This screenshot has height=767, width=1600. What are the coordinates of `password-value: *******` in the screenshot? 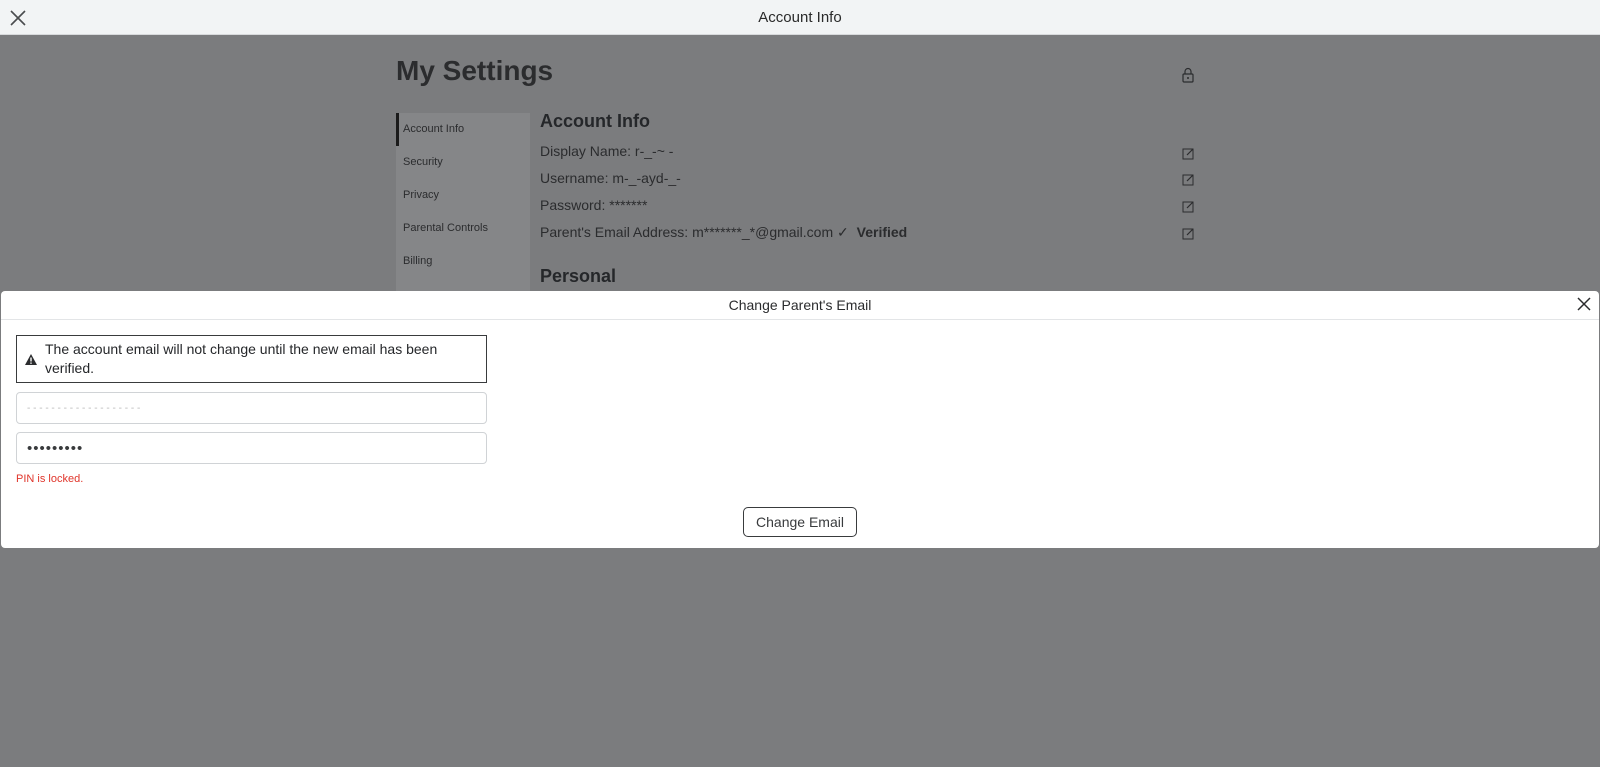 It's located at (628, 205).